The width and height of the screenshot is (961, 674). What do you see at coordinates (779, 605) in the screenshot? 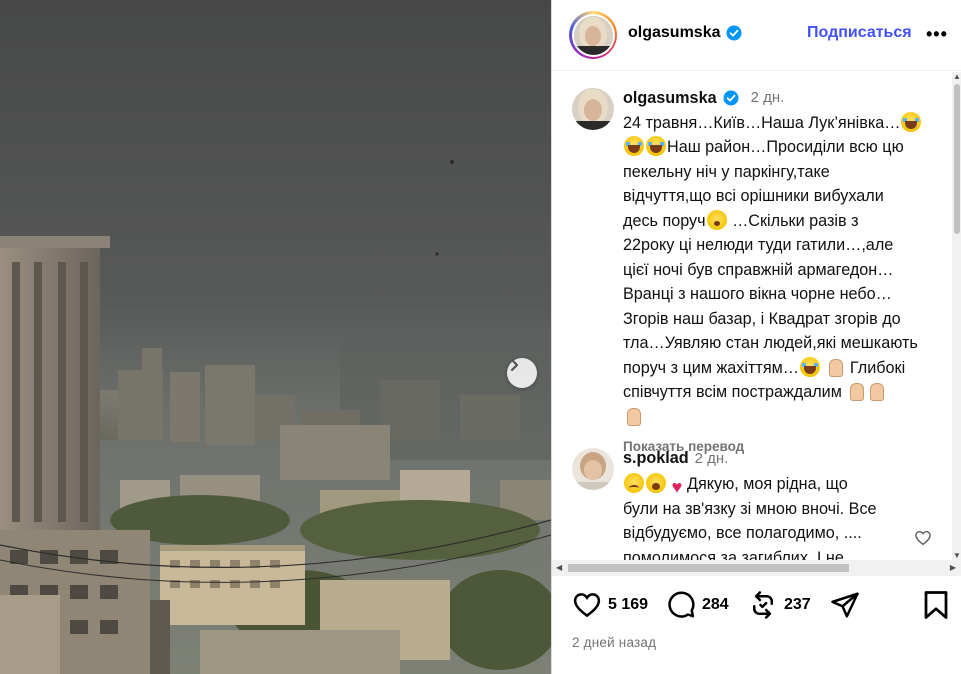
I see `repost-button: 237` at bounding box center [779, 605].